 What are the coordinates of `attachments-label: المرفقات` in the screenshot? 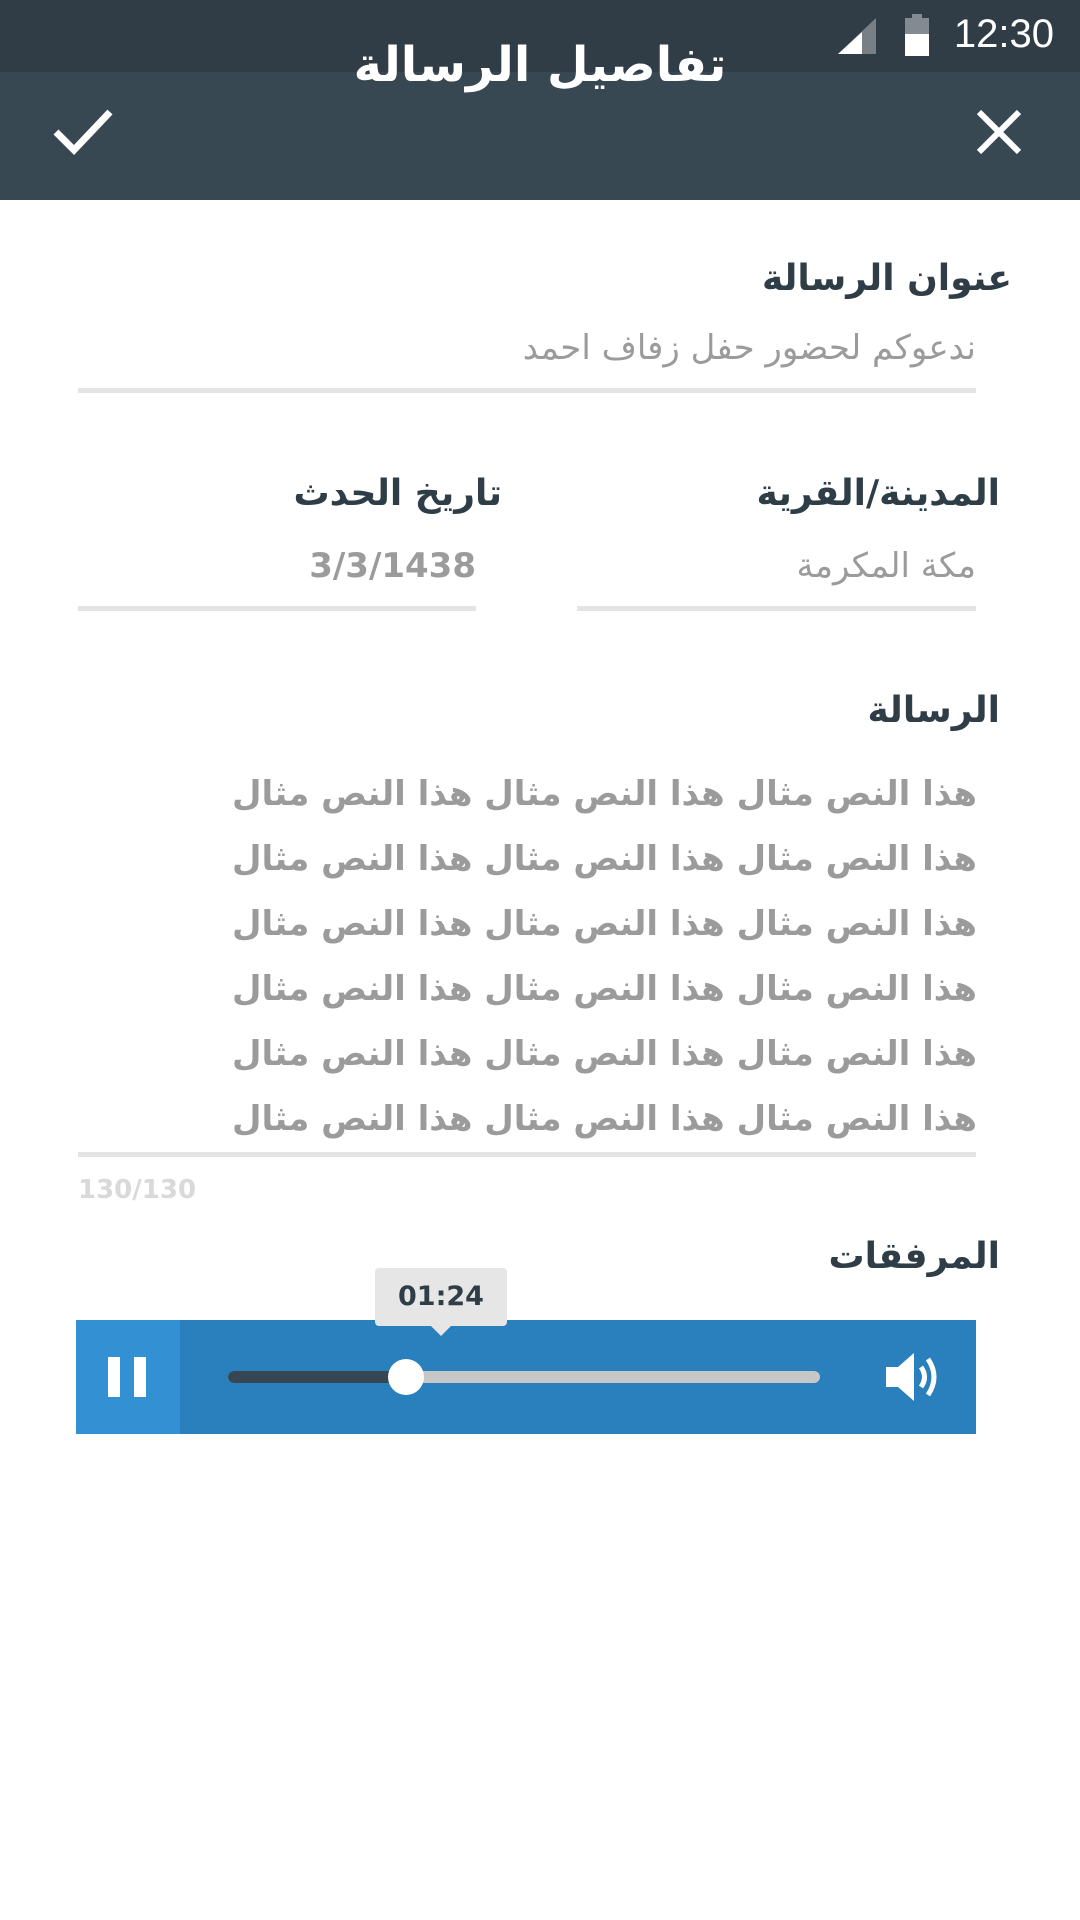 It's located at (914, 1256).